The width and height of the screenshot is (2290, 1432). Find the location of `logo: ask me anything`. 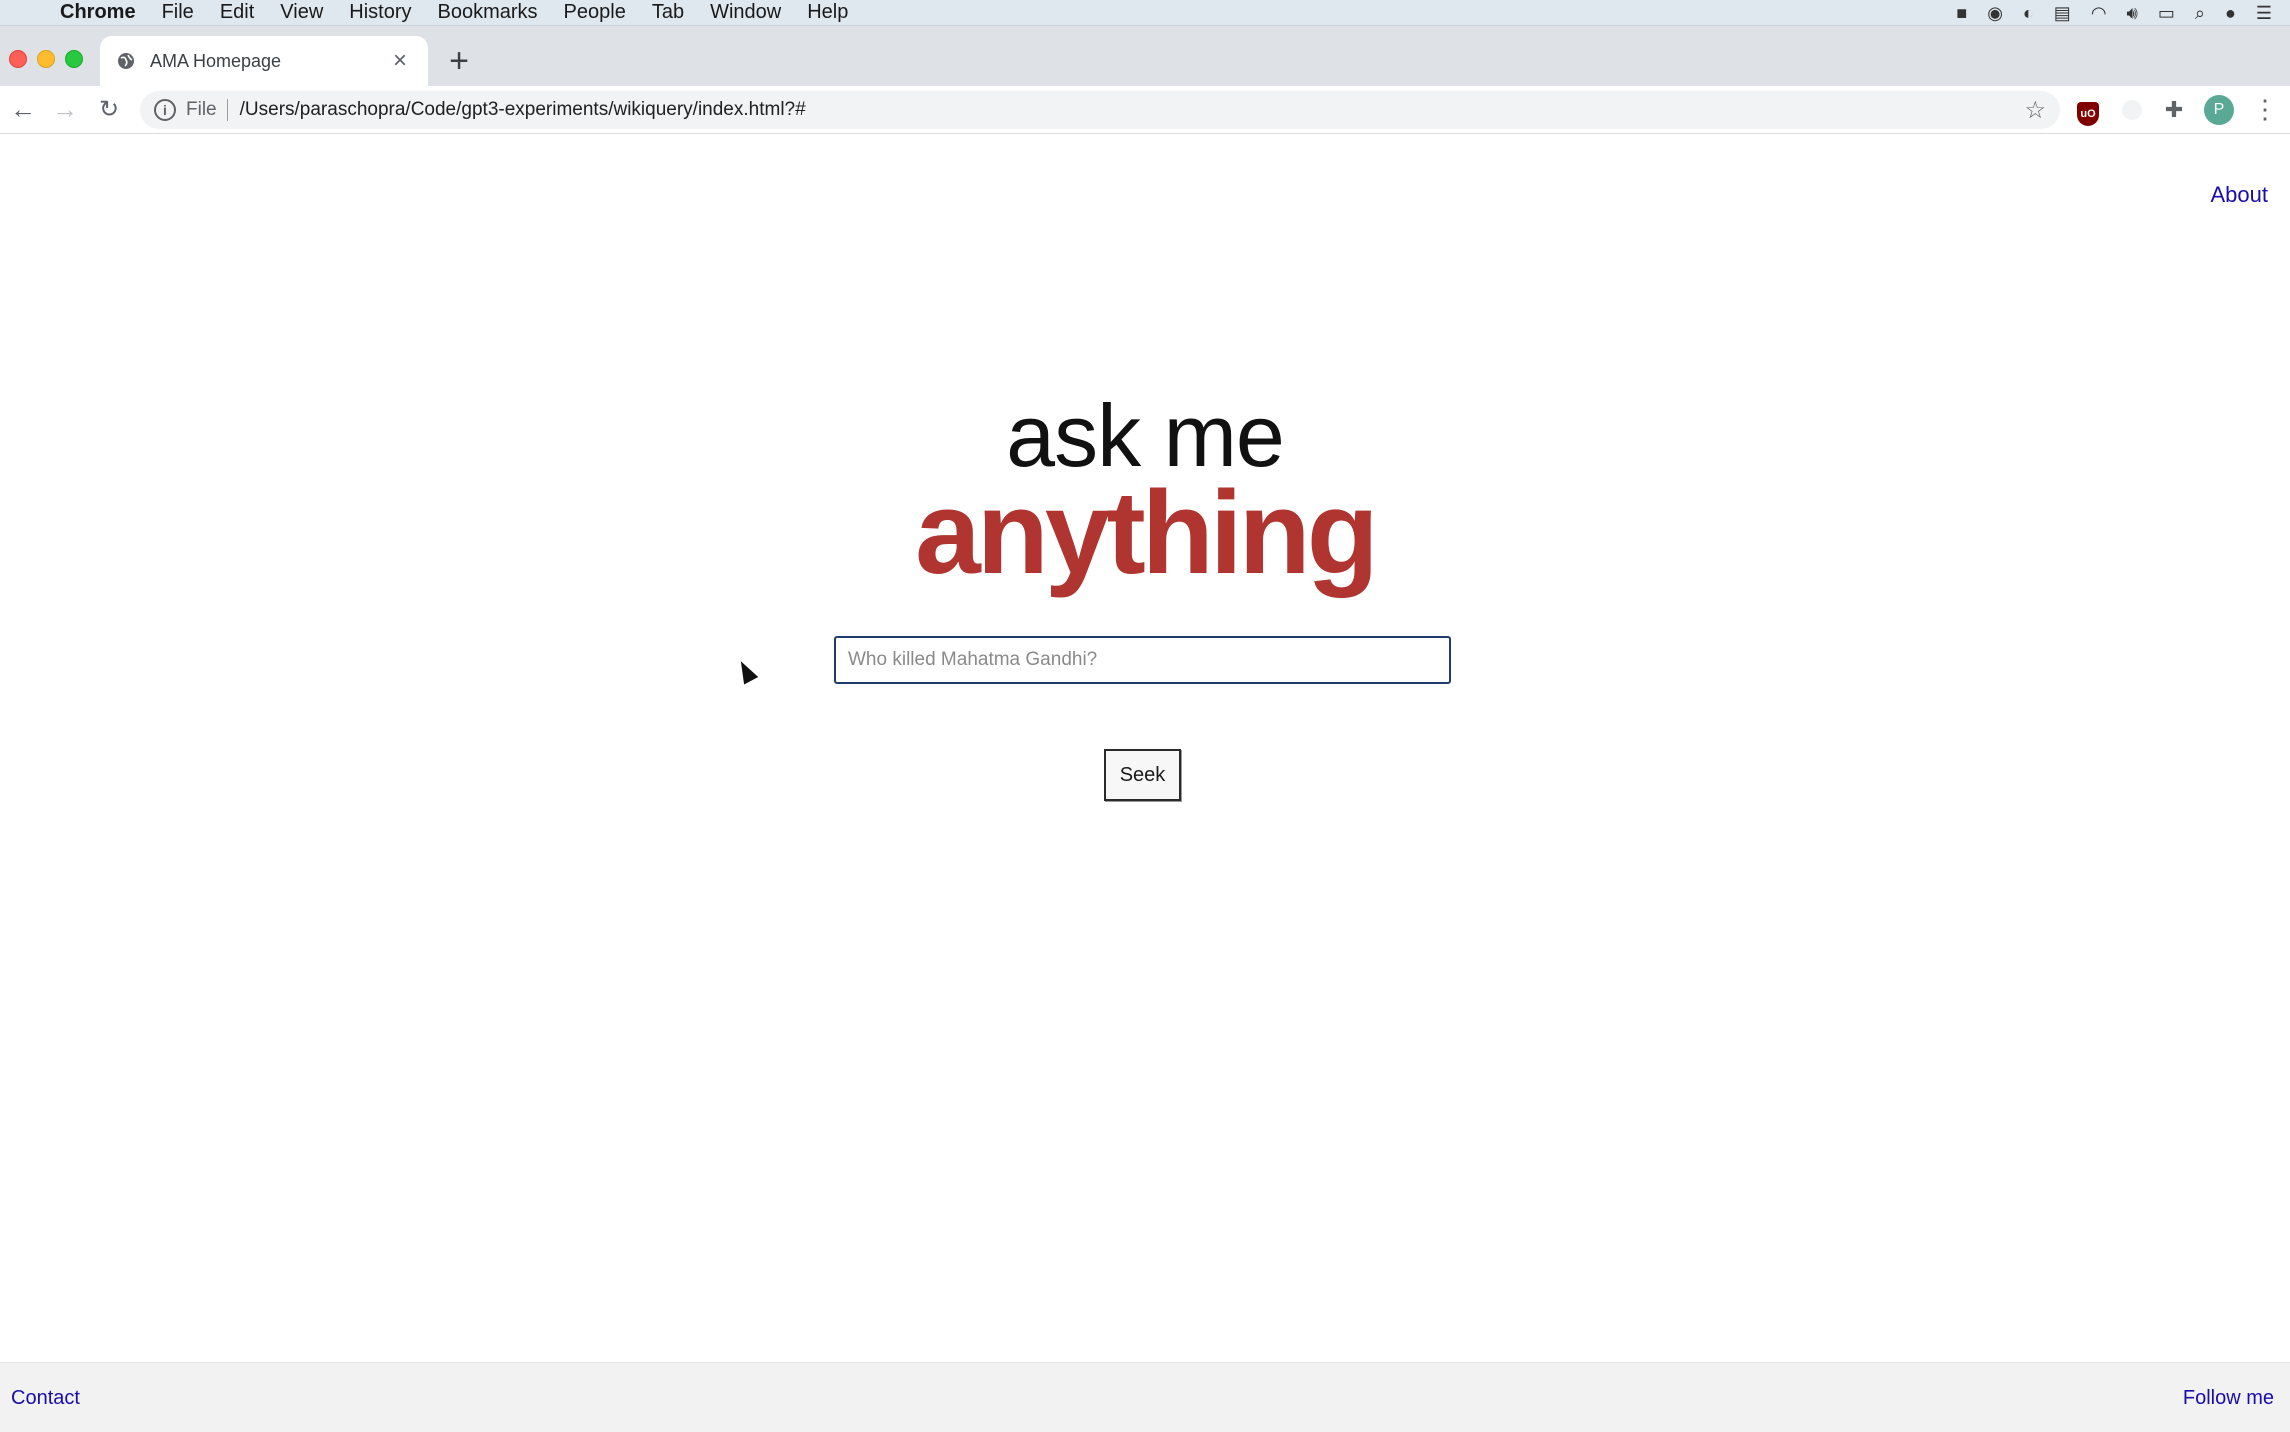

logo: ask me anything is located at coordinates (1145, 492).